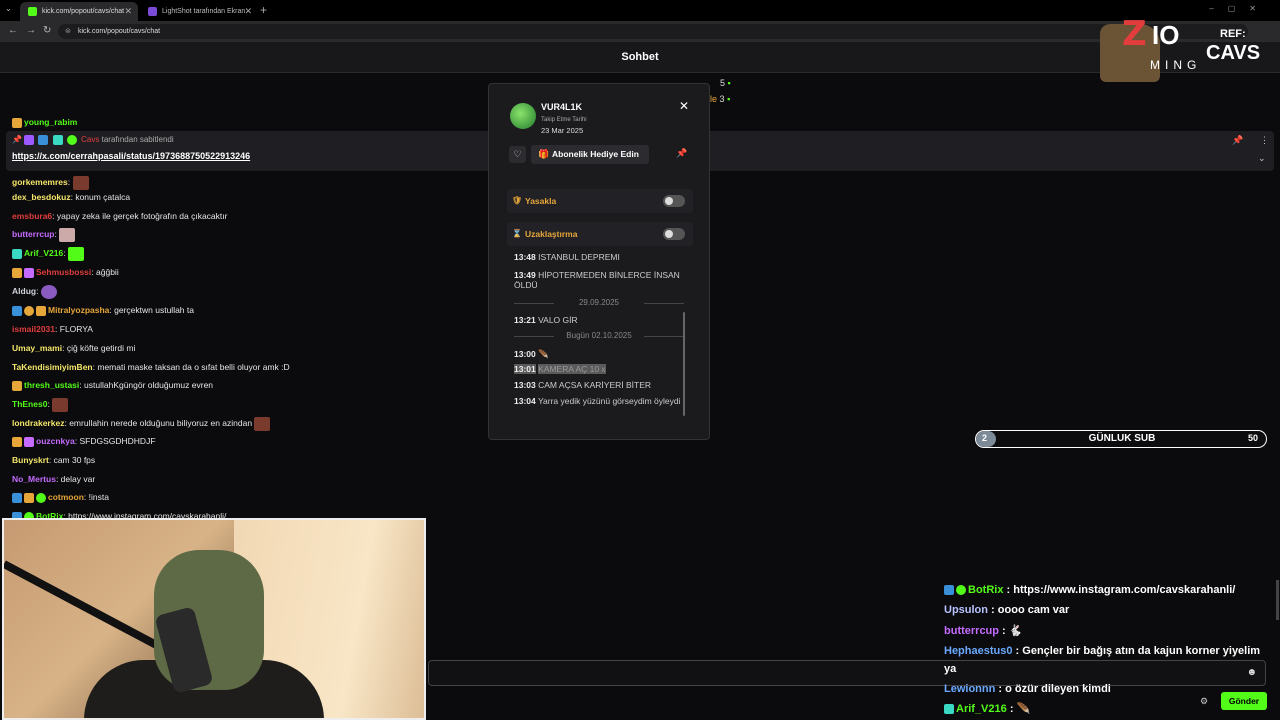 Image resolution: width=1280 pixels, height=720 pixels. I want to click on chat-username: ouzcnkya, so click(55, 441).